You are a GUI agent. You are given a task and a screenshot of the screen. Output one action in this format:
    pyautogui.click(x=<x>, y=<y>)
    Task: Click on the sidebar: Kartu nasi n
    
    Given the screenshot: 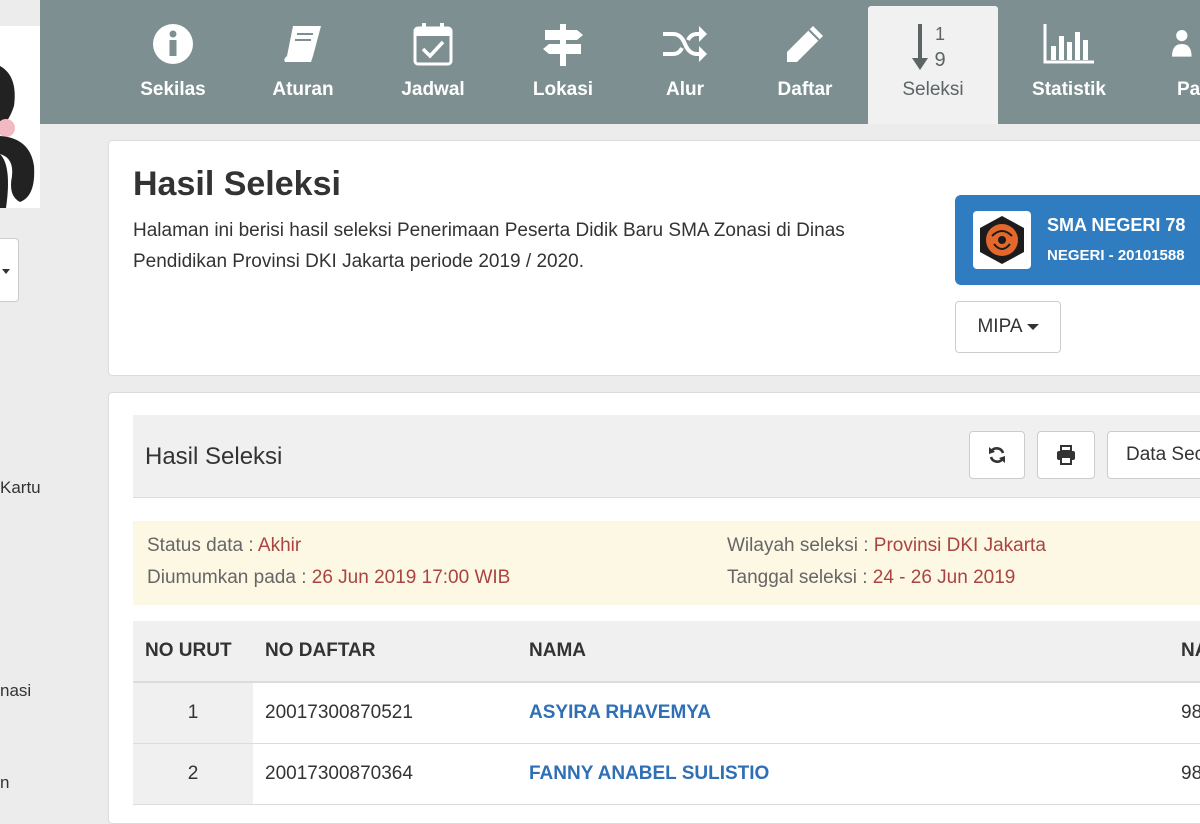 What is the action you would take?
    pyautogui.click(x=20, y=400)
    